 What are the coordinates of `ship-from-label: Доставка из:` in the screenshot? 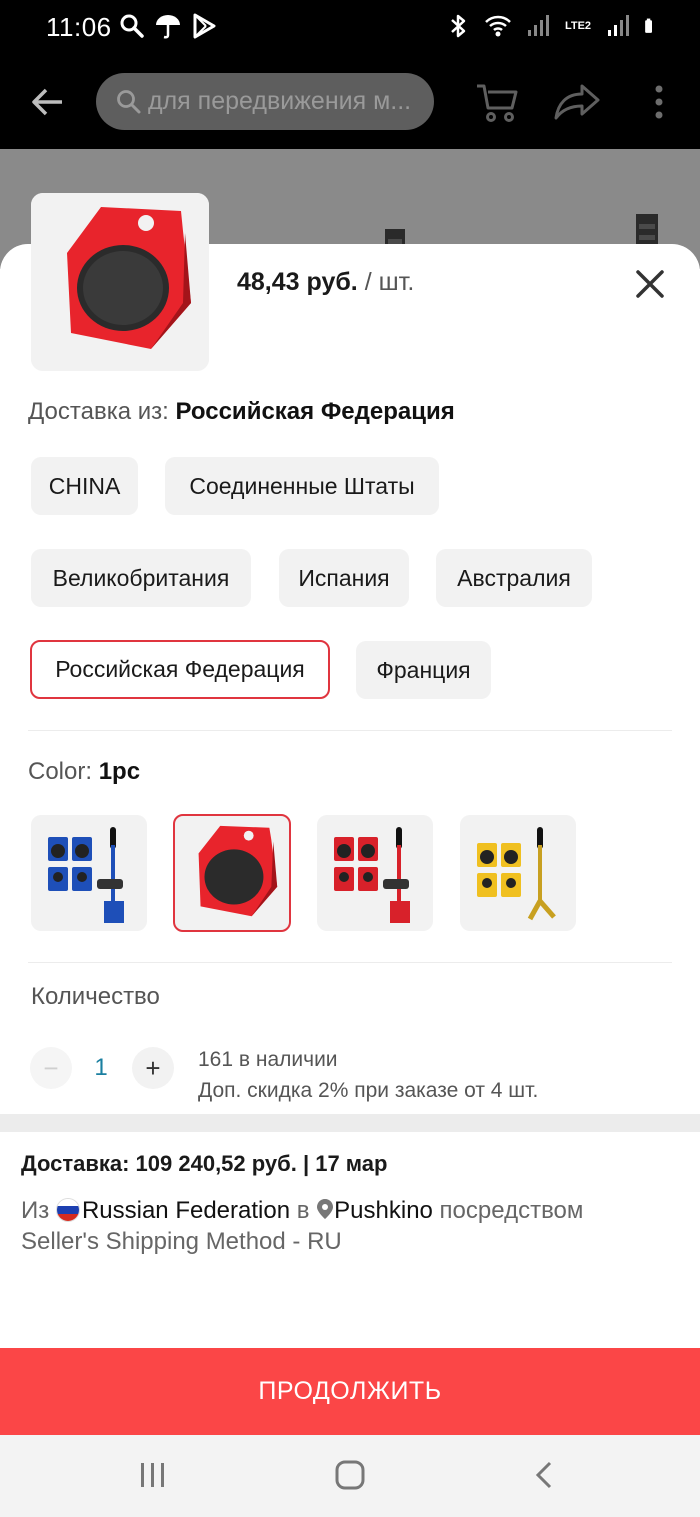 It's located at (98, 411).